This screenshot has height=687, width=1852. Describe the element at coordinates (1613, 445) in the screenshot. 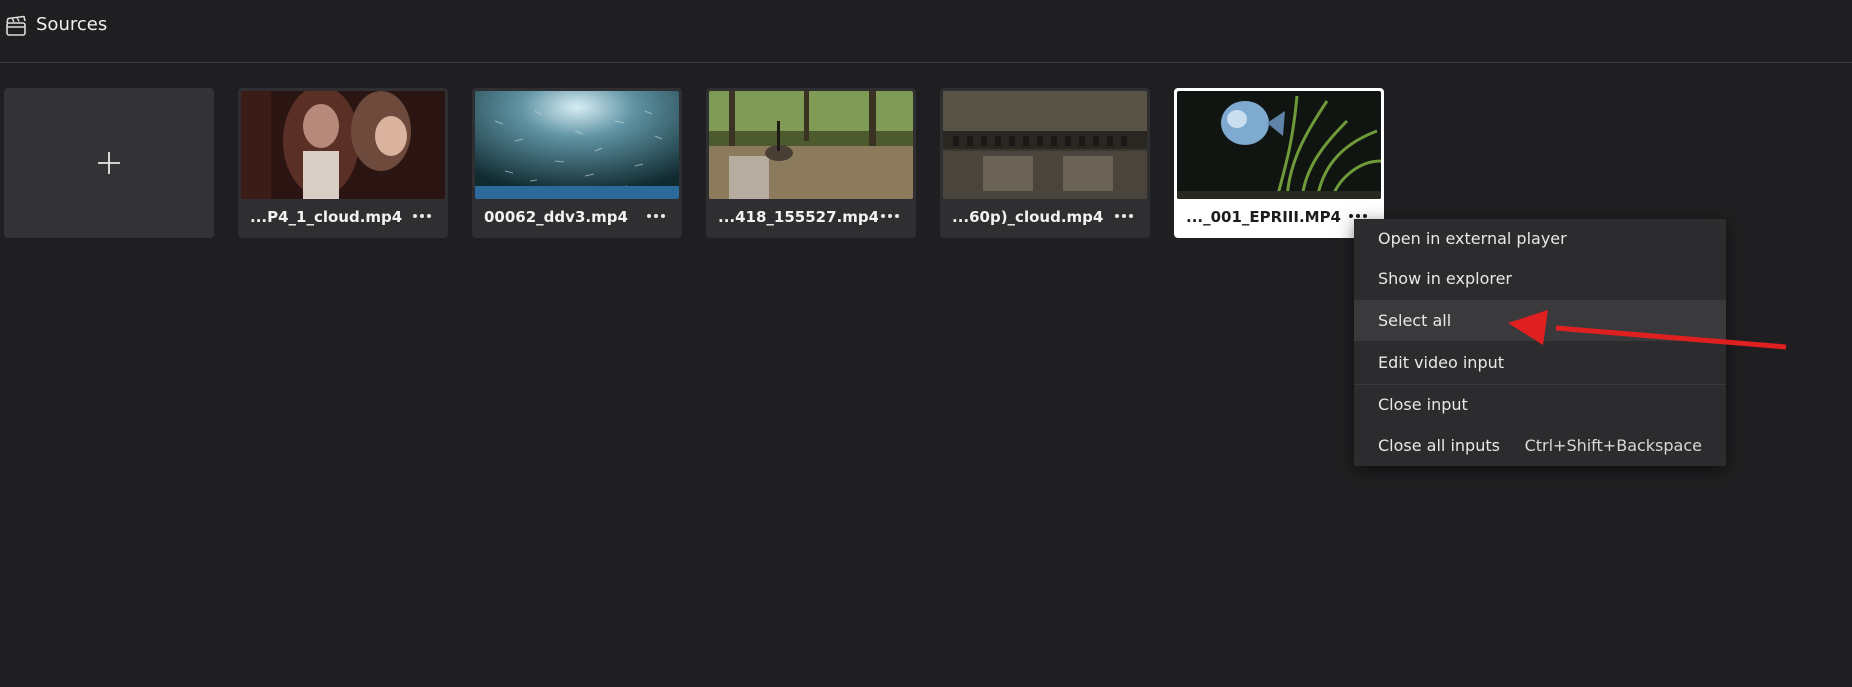

I see `menu-item-shortcut: Ctrl+Shift+Backspace` at that location.